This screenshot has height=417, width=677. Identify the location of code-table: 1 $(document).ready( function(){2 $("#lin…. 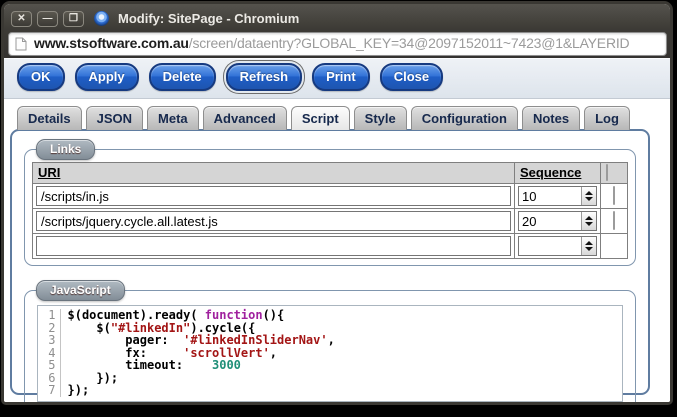
(186, 353).